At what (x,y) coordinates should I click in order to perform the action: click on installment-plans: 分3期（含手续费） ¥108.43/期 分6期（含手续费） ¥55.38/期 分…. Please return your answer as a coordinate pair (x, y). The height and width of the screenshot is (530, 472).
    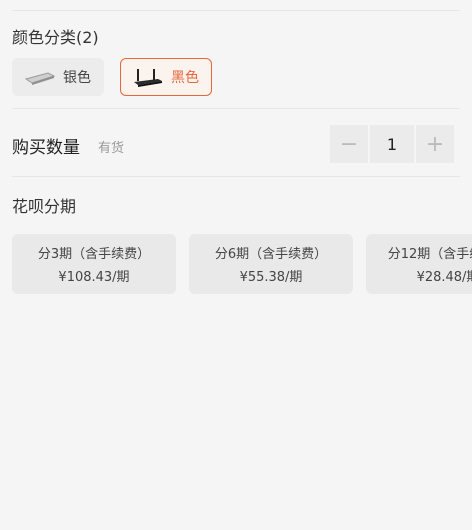
    Looking at the image, I should click on (242, 264).